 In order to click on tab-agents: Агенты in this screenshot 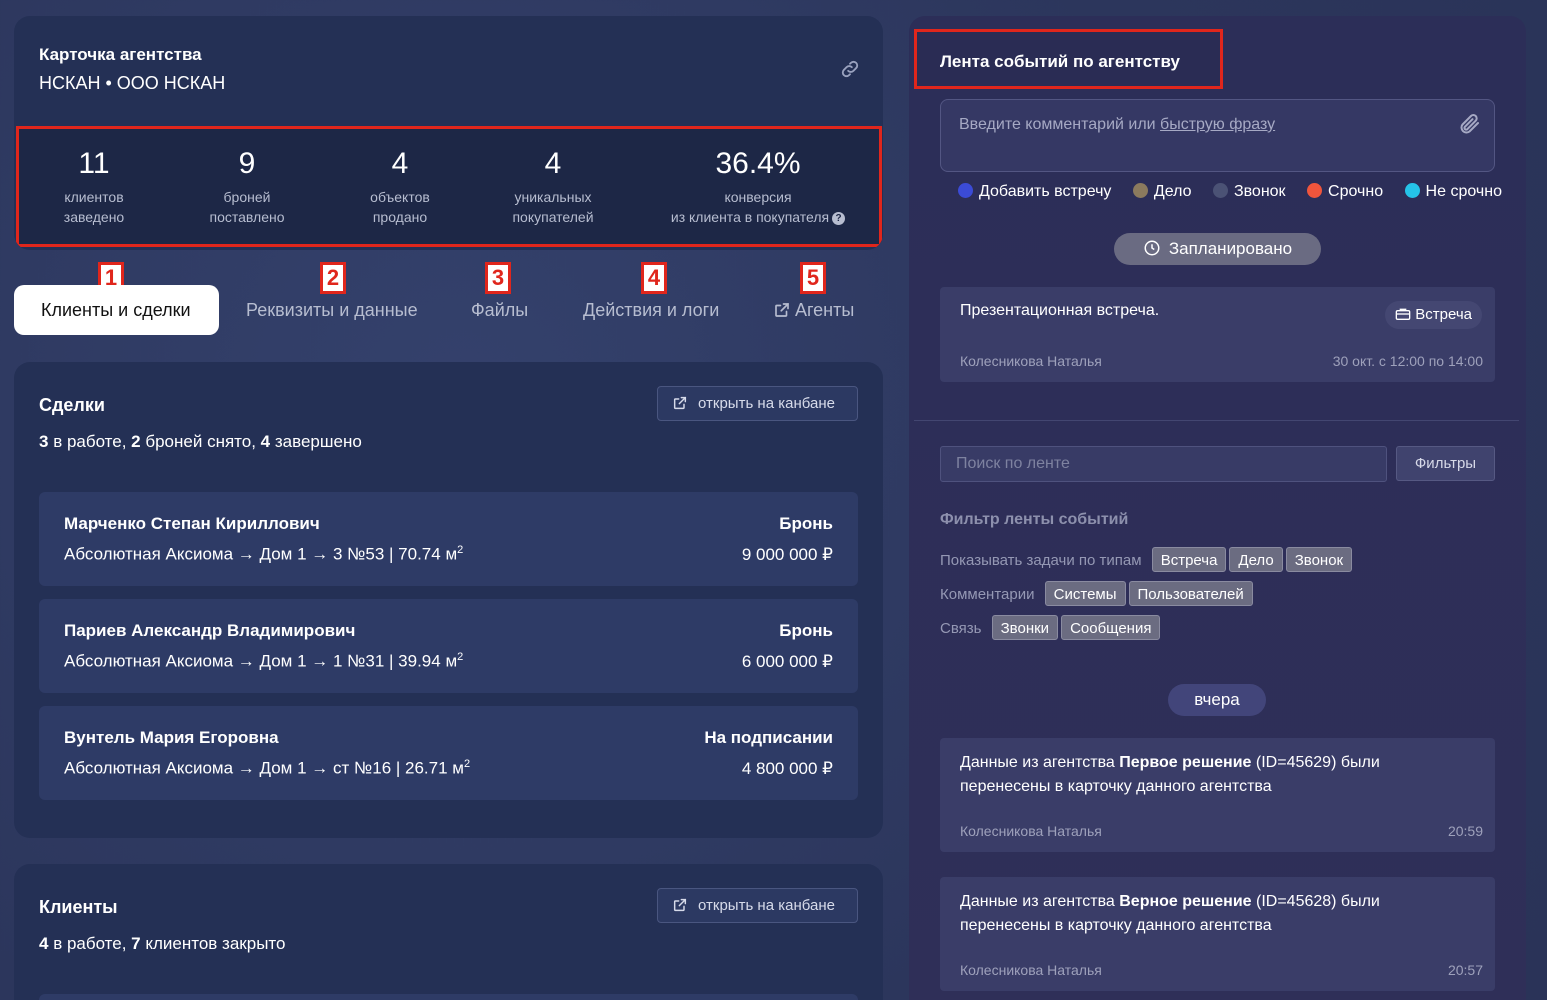, I will do `click(813, 310)`.